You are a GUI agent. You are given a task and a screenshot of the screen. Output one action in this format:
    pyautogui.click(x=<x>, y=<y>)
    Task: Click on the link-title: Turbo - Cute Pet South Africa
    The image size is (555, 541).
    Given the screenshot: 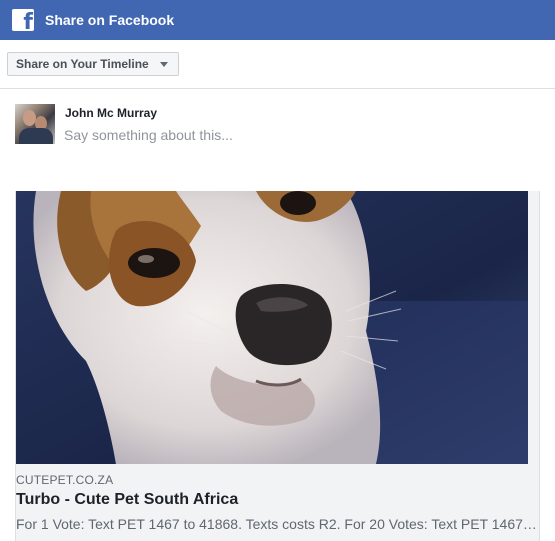 What is the action you would take?
    pyautogui.click(x=127, y=500)
    